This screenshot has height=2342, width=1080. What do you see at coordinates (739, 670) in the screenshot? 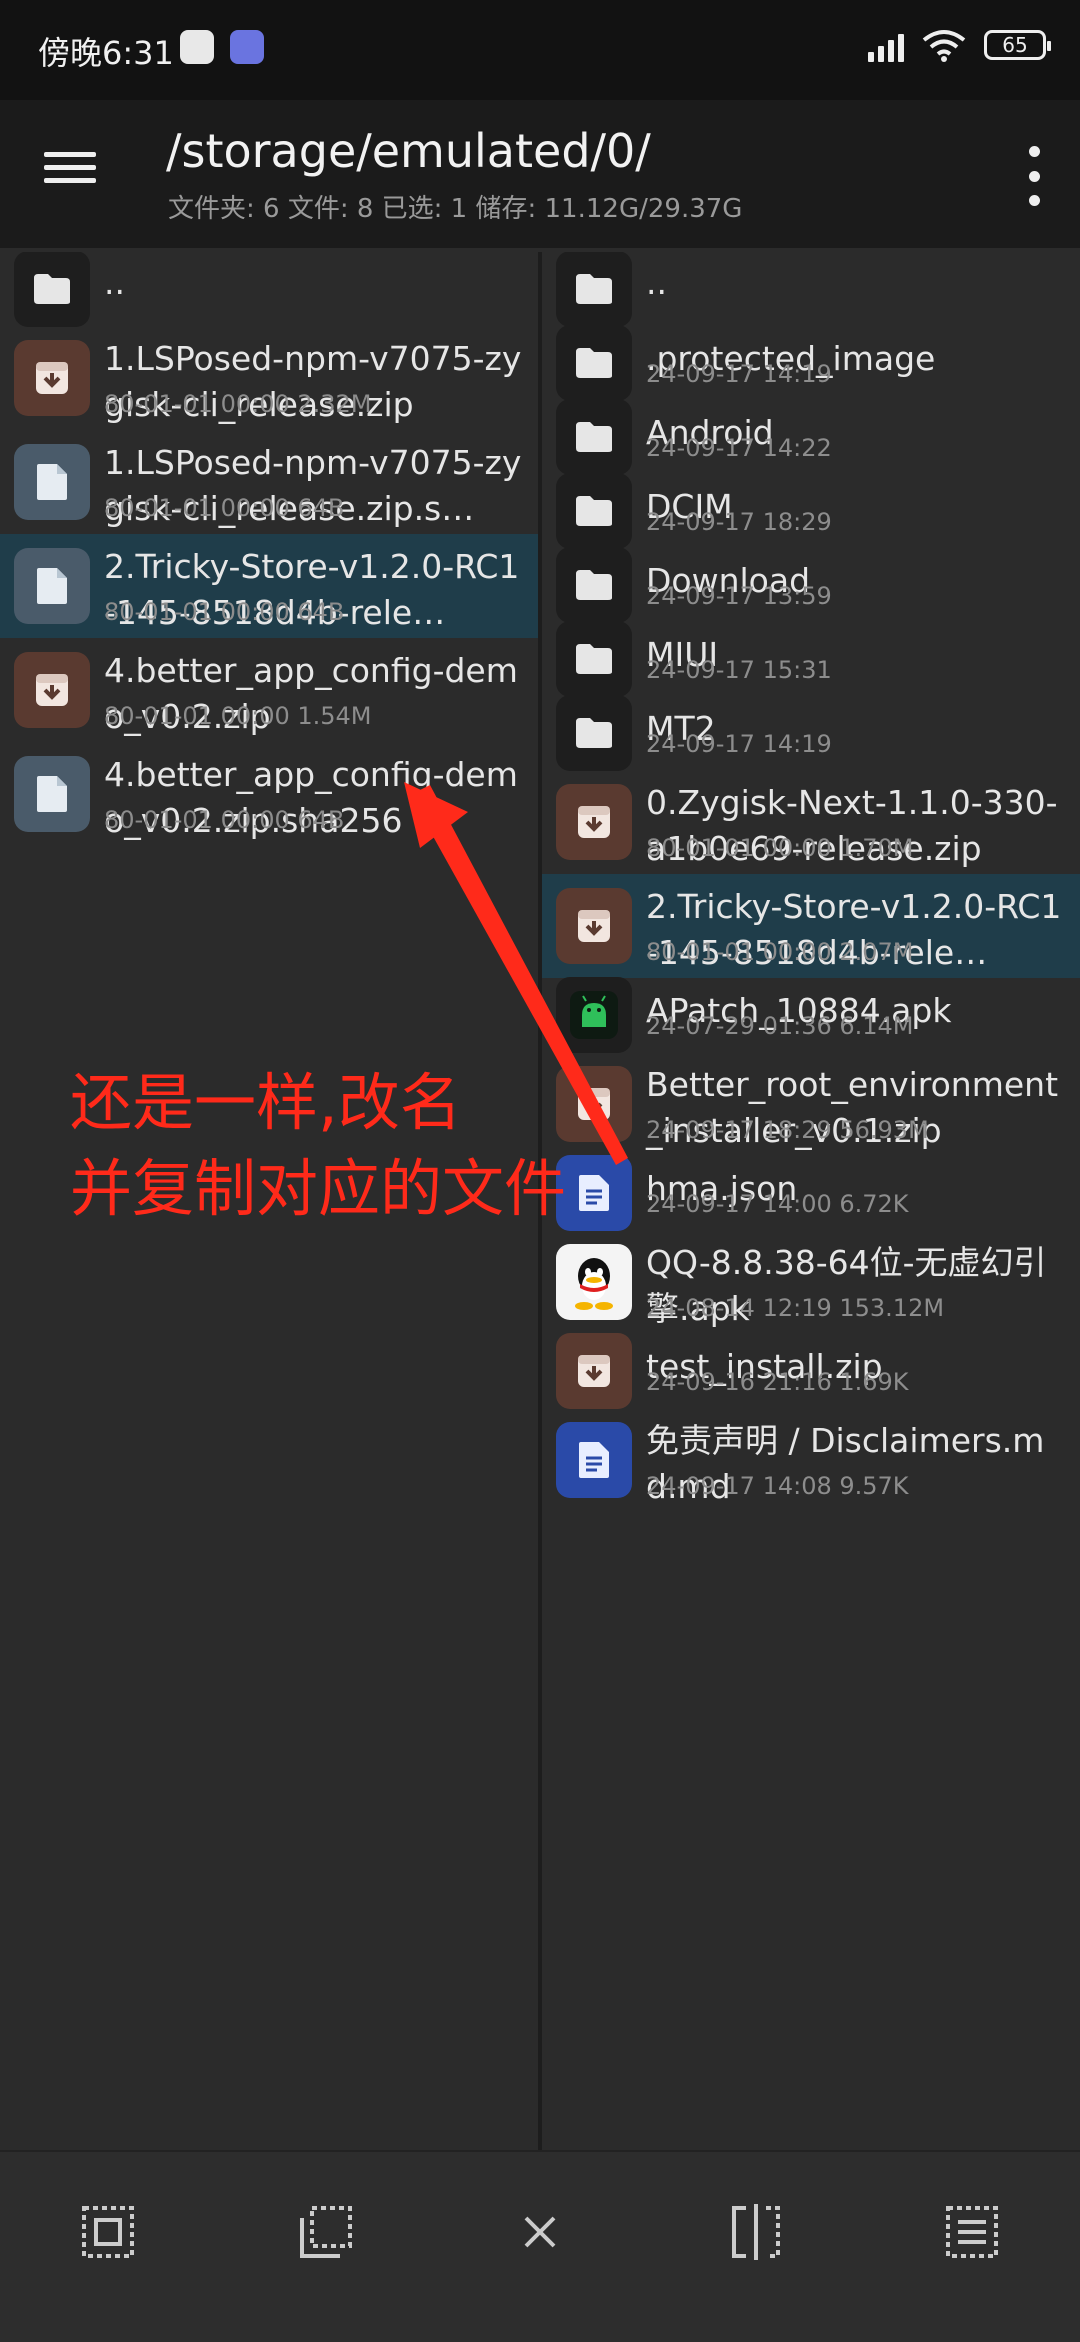
I see `file-meta: 24-09-17 15:31` at bounding box center [739, 670].